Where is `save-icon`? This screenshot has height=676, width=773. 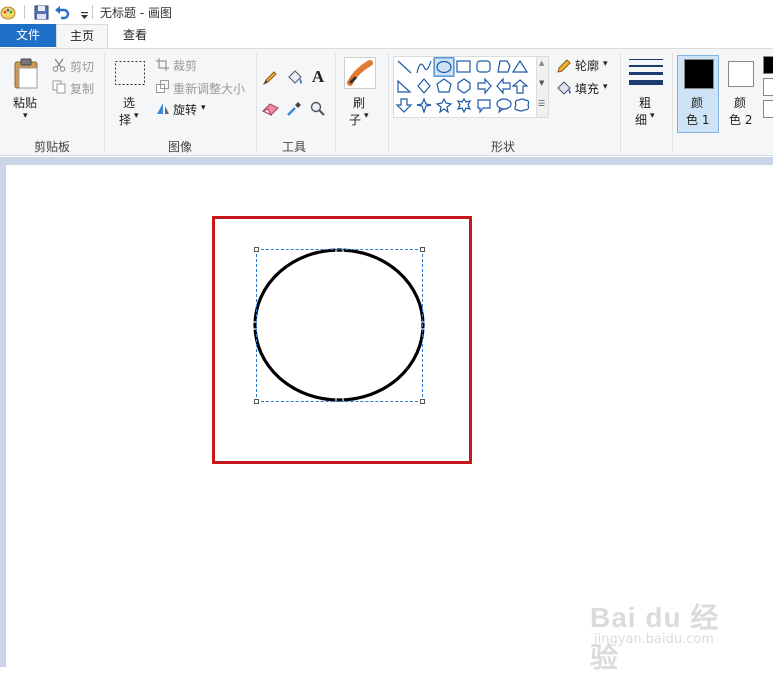
save-icon is located at coordinates (41, 12).